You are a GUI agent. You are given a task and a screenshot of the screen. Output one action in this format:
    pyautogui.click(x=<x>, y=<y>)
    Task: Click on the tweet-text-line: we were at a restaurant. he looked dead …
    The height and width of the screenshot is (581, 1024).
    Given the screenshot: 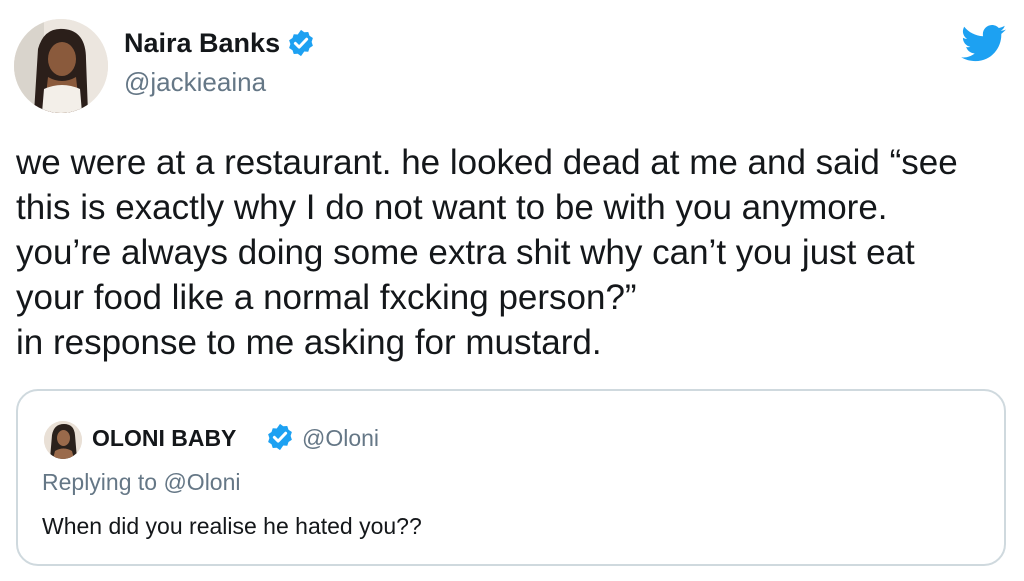 What is the action you would take?
    pyautogui.click(x=487, y=162)
    